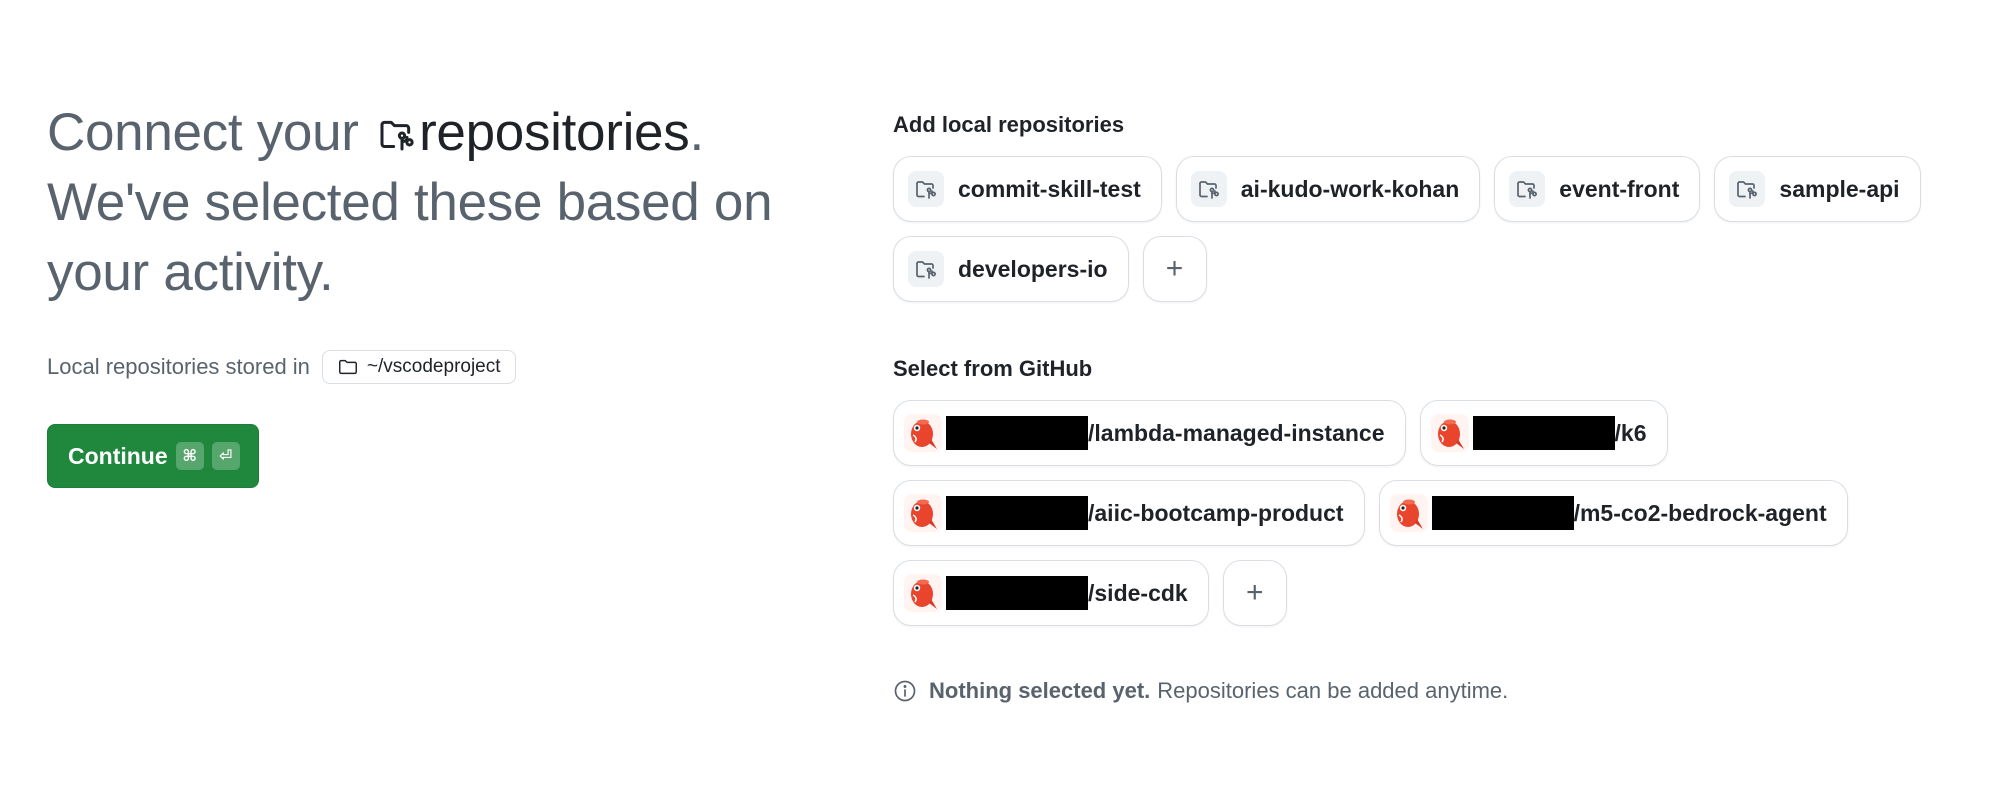 The width and height of the screenshot is (1996, 788). What do you see at coordinates (1009, 124) in the screenshot?
I see `local-section-title: Add local repositories` at bounding box center [1009, 124].